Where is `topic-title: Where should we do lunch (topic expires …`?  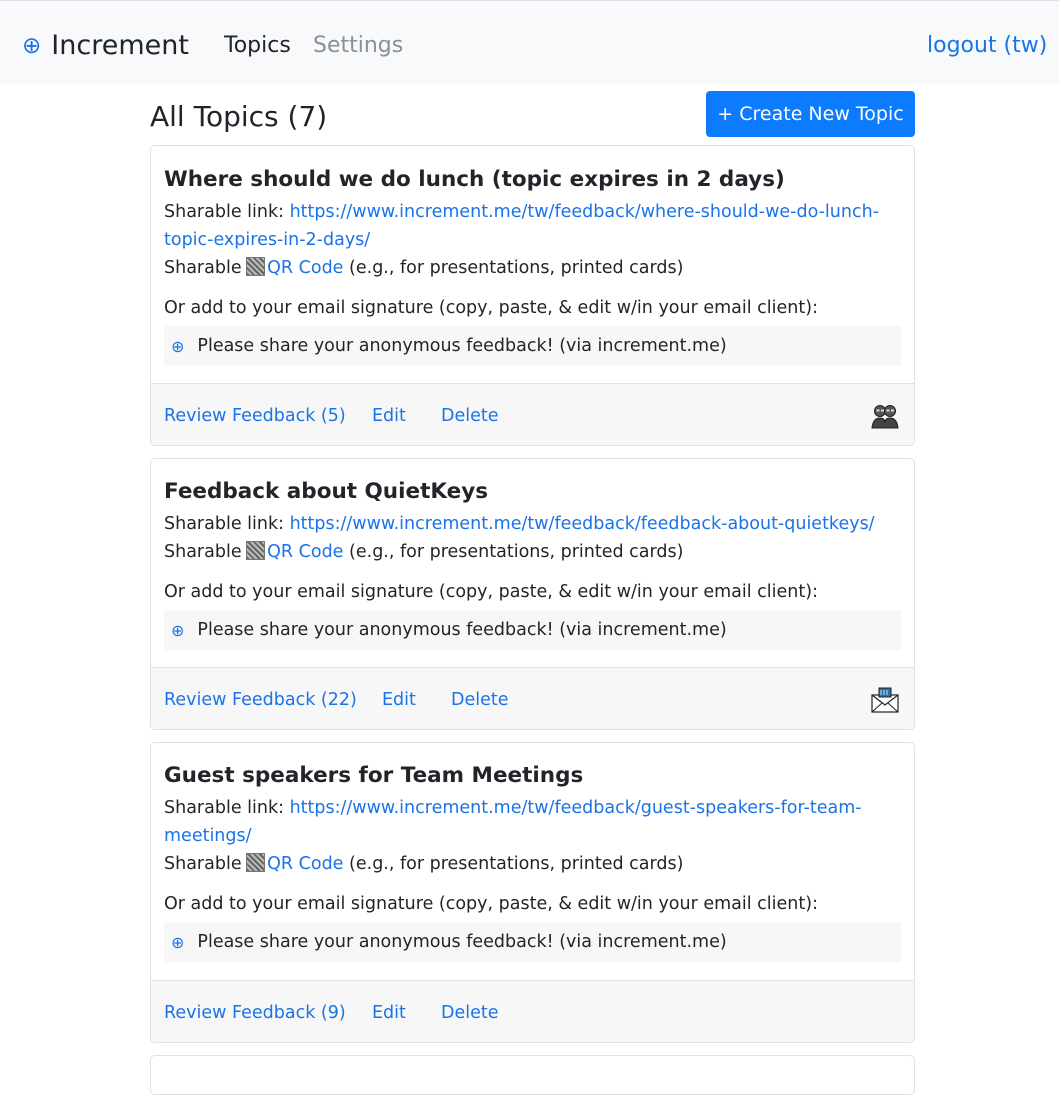 topic-title: Where should we do lunch (topic expires … is located at coordinates (474, 179).